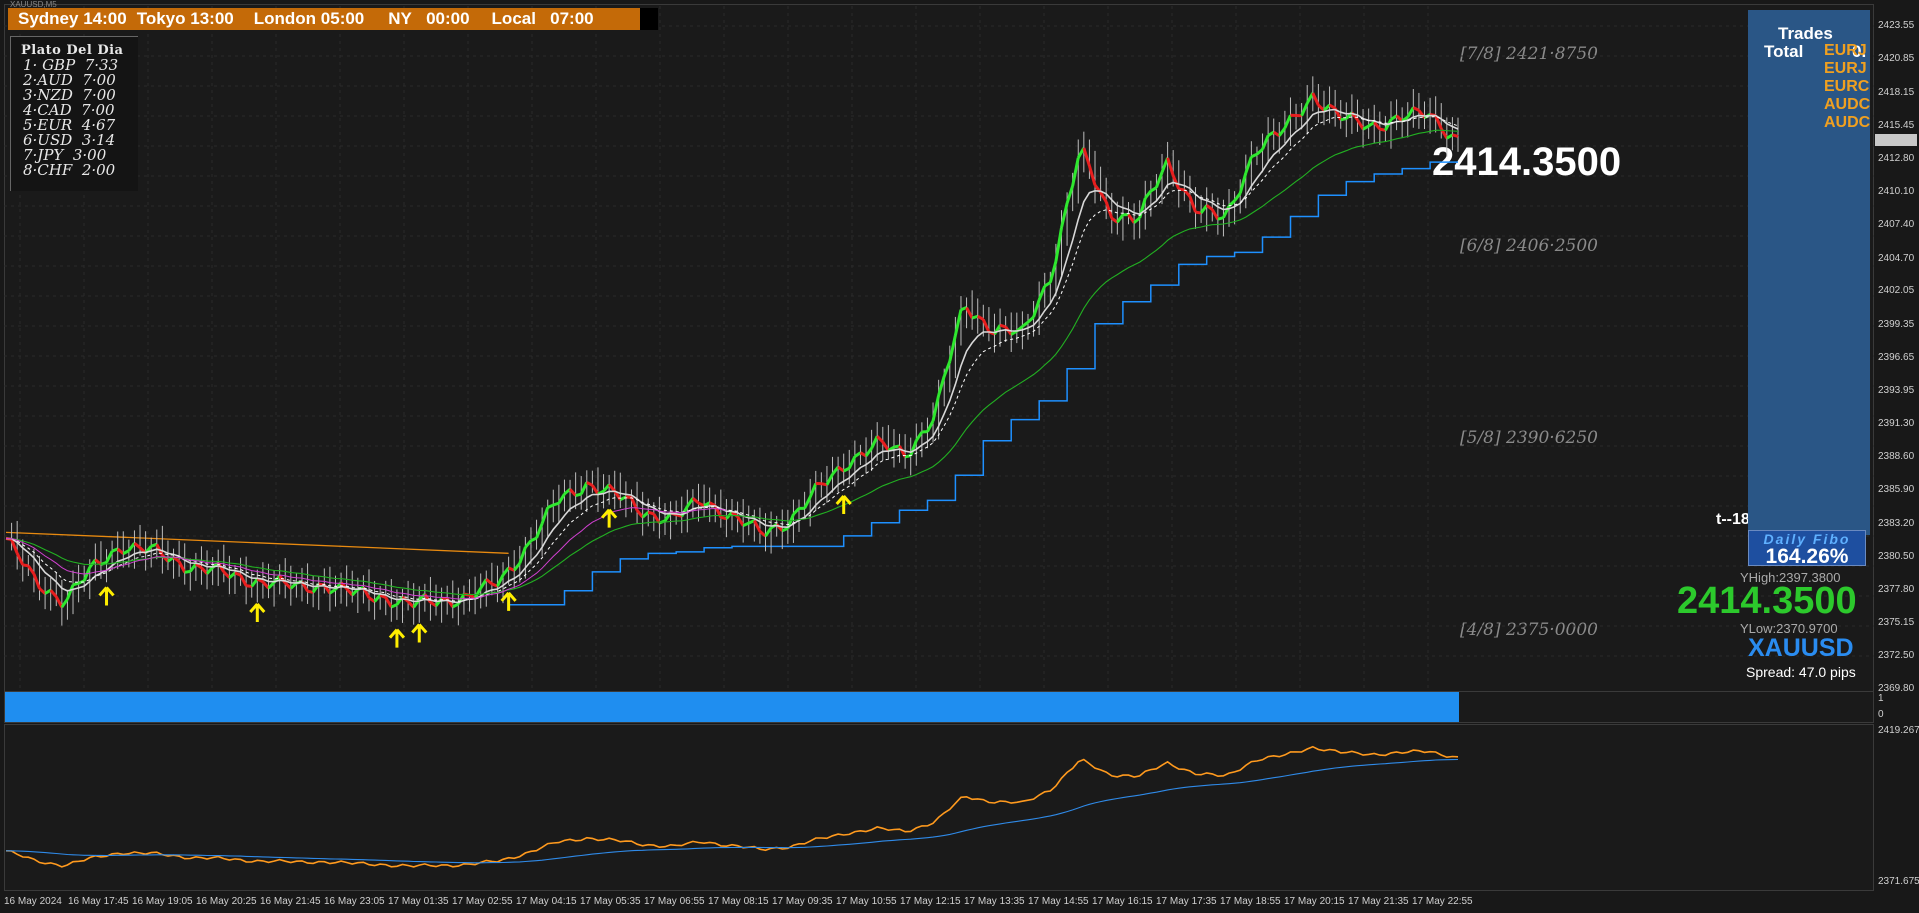 The height and width of the screenshot is (913, 1919). I want to click on plato-title: Plato Del Dia, so click(72, 50).